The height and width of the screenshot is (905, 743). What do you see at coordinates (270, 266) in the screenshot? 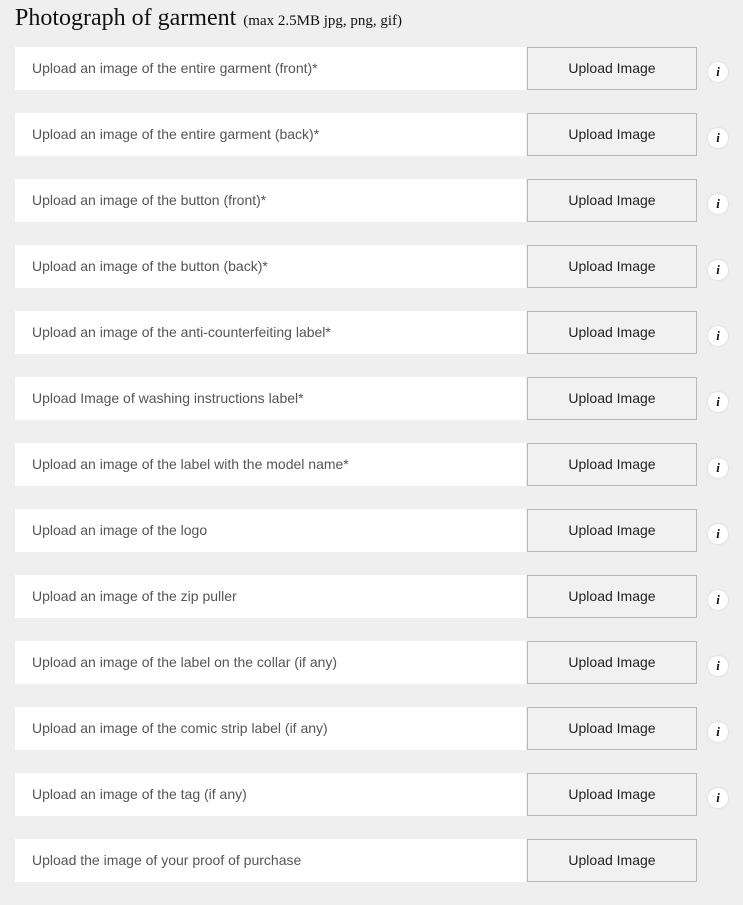
I see `upload-field-label: Upload an image of the button (back)*` at bounding box center [270, 266].